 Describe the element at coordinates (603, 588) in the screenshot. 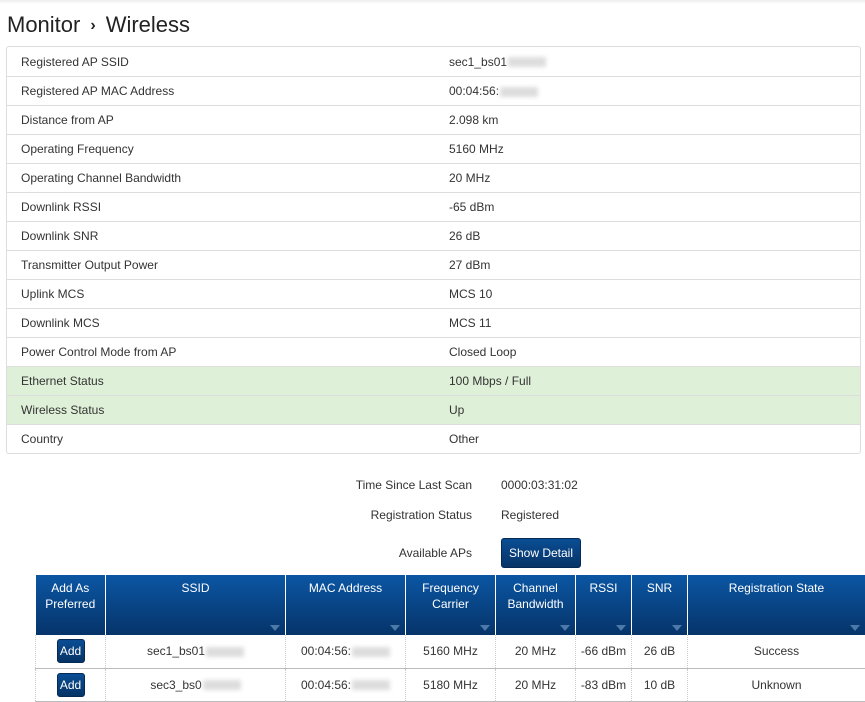

I see `header-label: RSSI` at that location.